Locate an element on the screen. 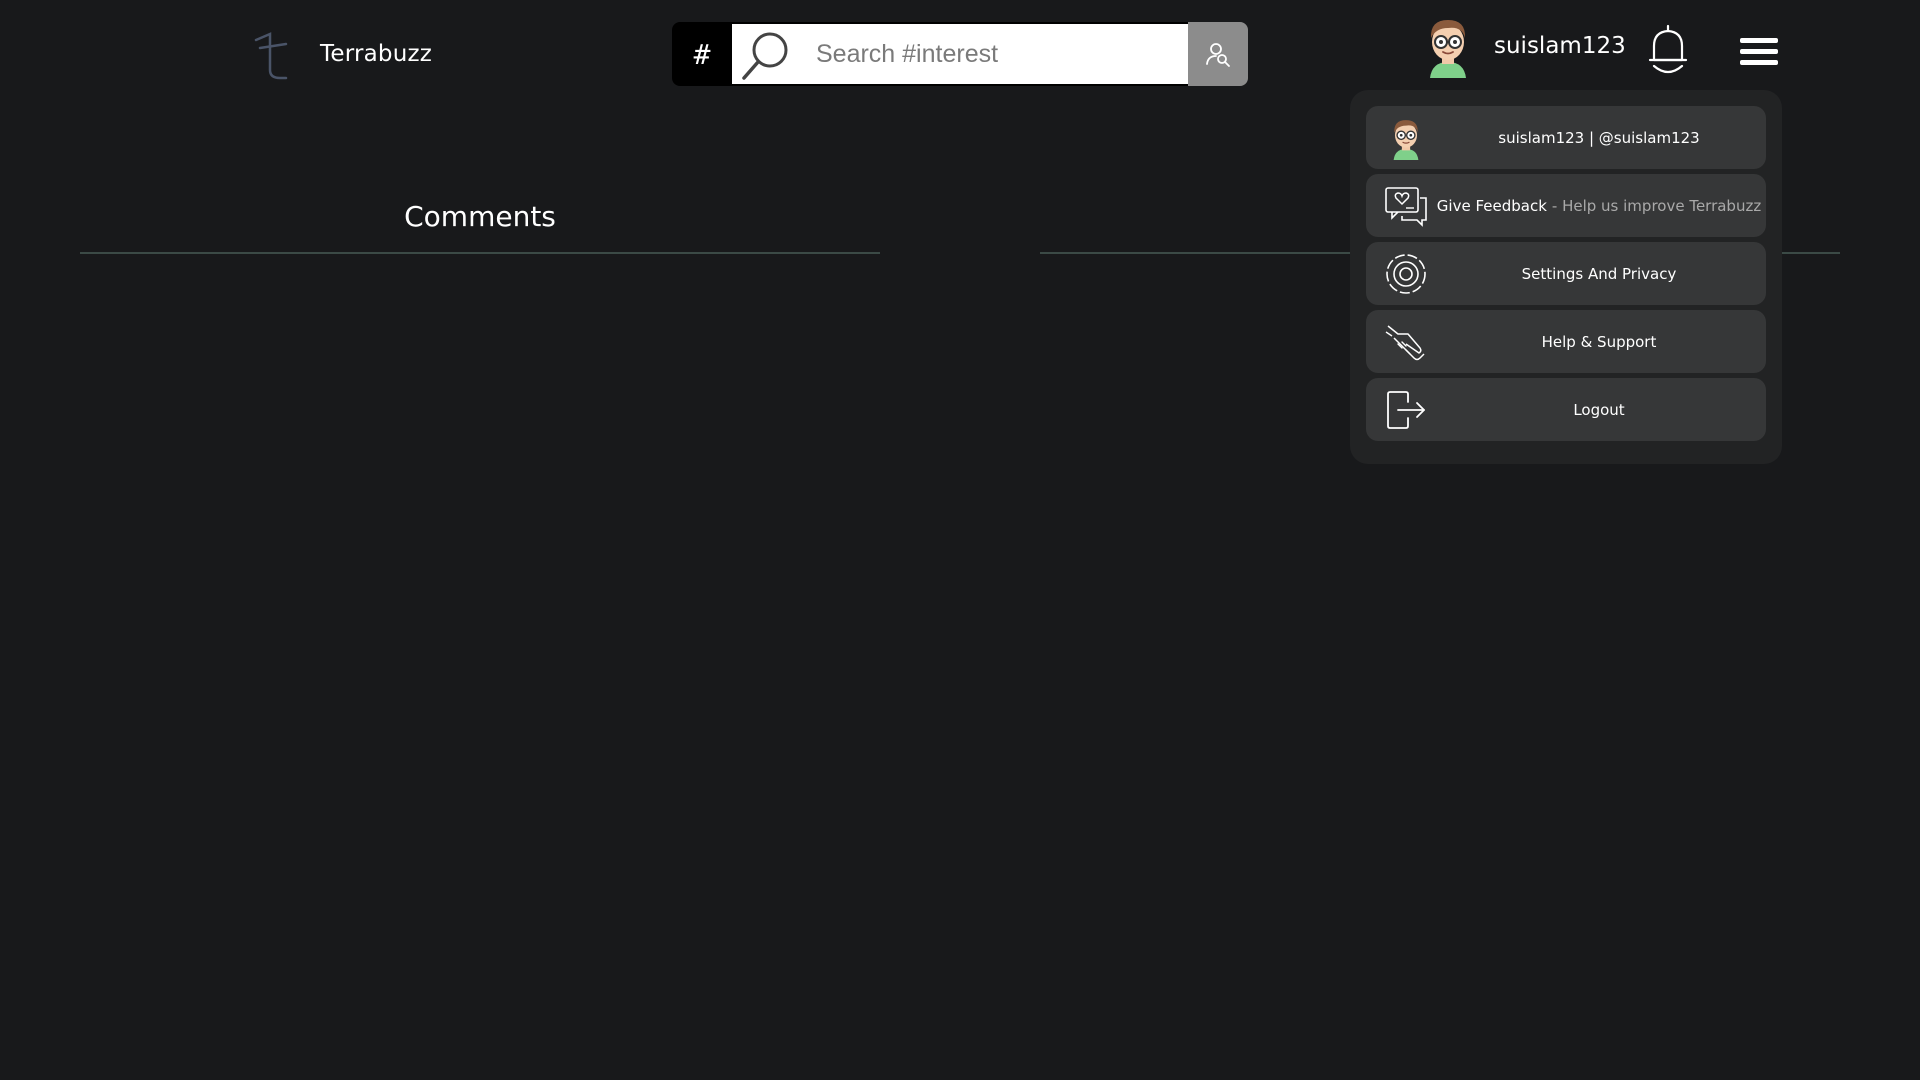 The height and width of the screenshot is (1080, 1920). handshake-icon is located at coordinates (1405, 343).